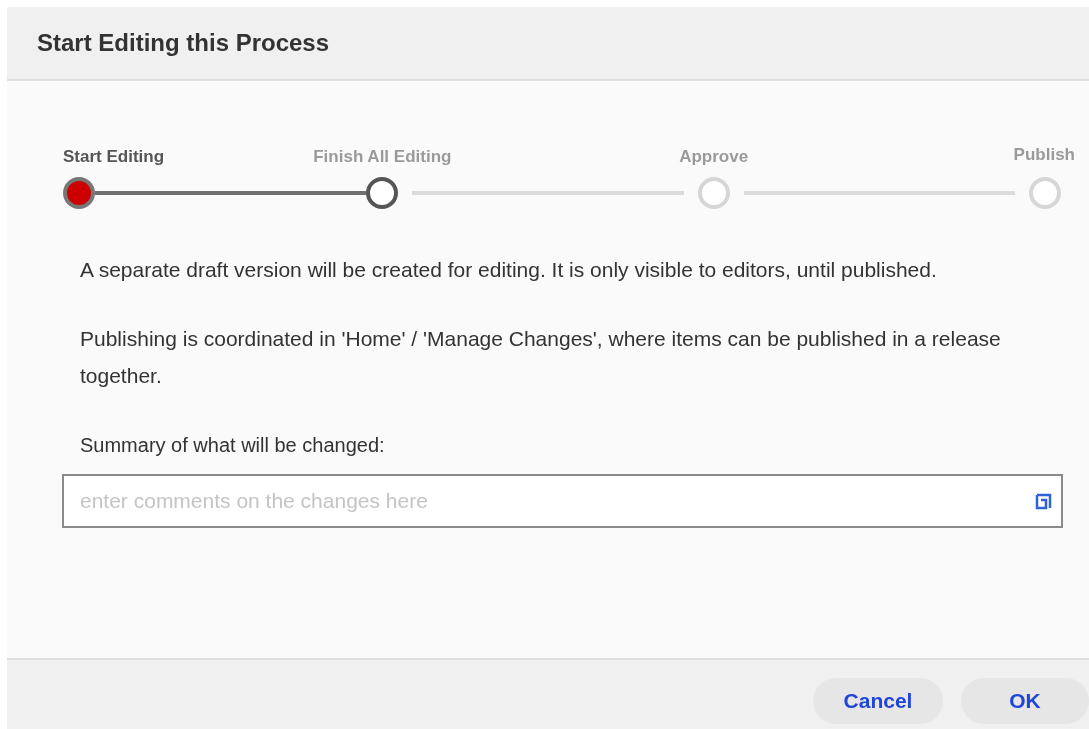 The width and height of the screenshot is (1089, 729). Describe the element at coordinates (382, 156) in the screenshot. I see `step-label: Finish All Editing` at that location.